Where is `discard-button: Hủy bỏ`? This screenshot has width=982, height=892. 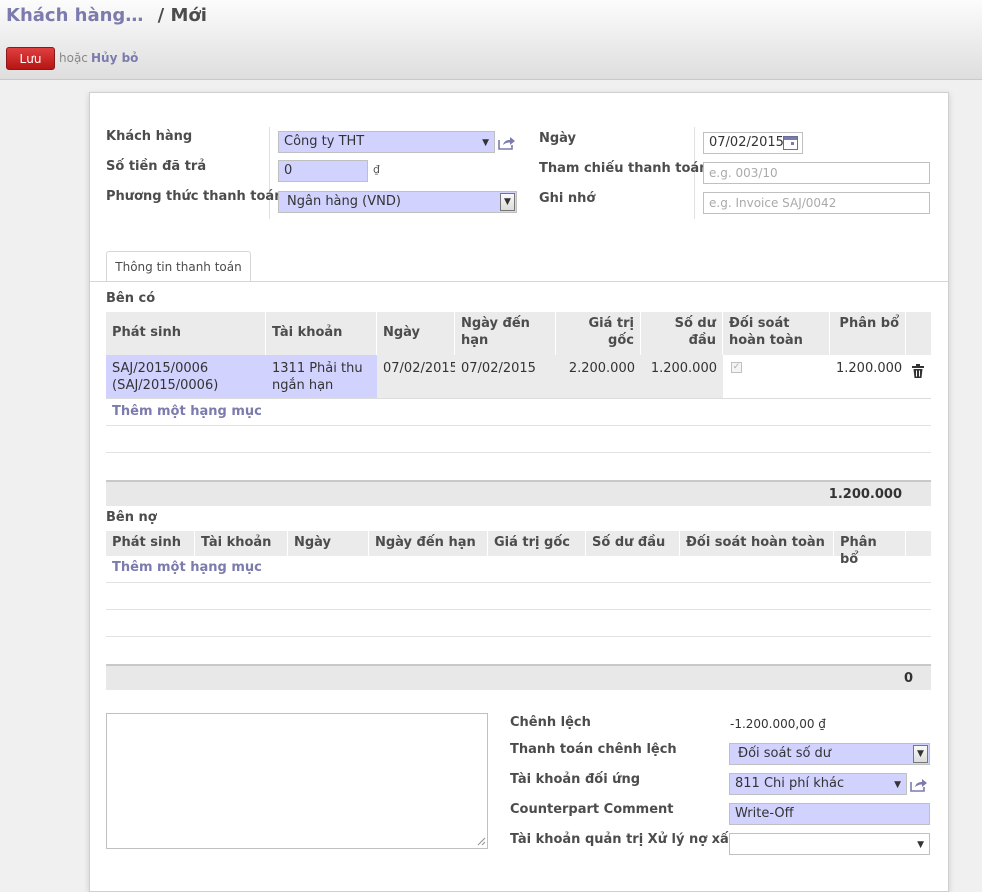 discard-button: Hủy bỏ is located at coordinates (114, 58).